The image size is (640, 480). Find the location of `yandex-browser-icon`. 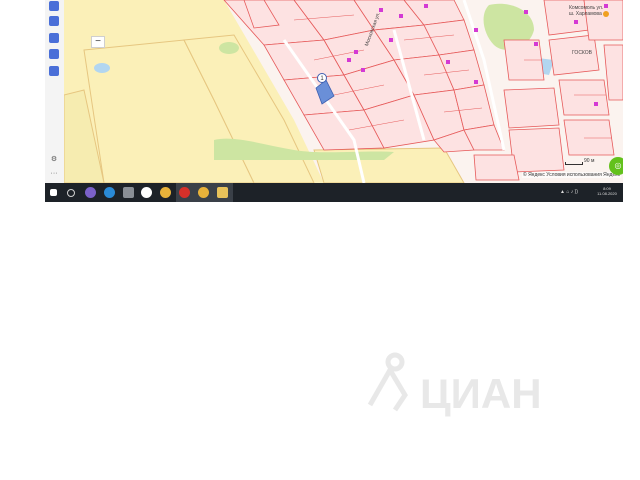

yandex-browser-icon is located at coordinates (146, 192).